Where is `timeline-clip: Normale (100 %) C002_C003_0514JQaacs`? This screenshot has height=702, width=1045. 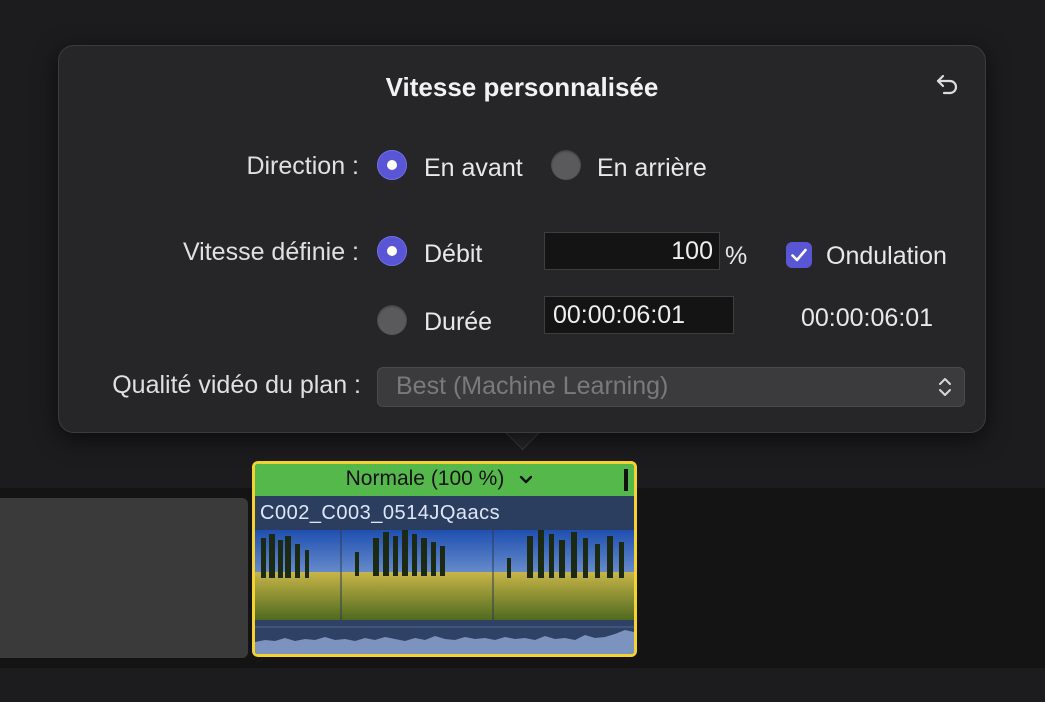
timeline-clip: Normale (100 %) C002_C003_0514JQaacs is located at coordinates (444, 559).